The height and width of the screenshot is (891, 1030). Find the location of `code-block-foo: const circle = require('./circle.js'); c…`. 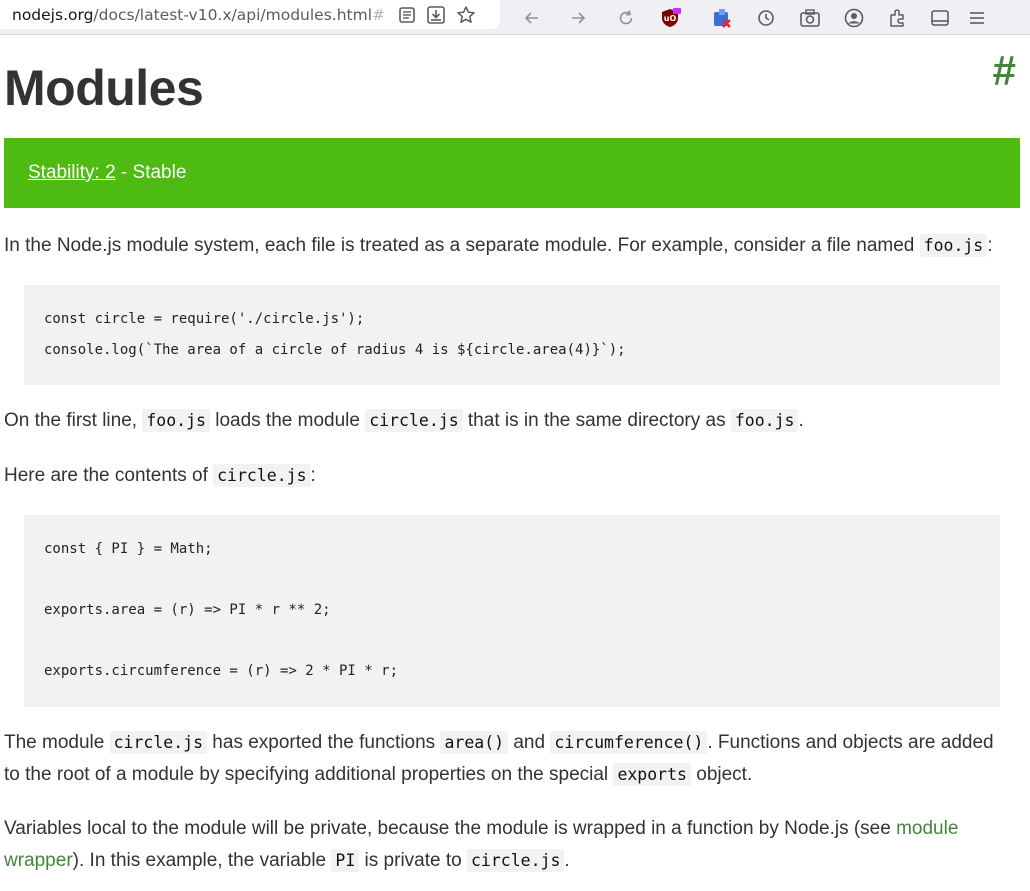

code-block-foo: const circle = require('./circle.js'); c… is located at coordinates (512, 335).